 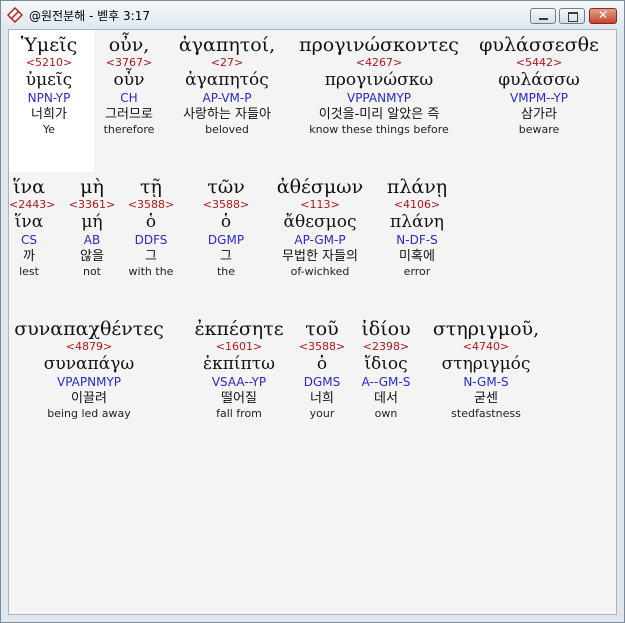 What do you see at coordinates (486, 382) in the screenshot?
I see `parsing-code: N-GM-S` at bounding box center [486, 382].